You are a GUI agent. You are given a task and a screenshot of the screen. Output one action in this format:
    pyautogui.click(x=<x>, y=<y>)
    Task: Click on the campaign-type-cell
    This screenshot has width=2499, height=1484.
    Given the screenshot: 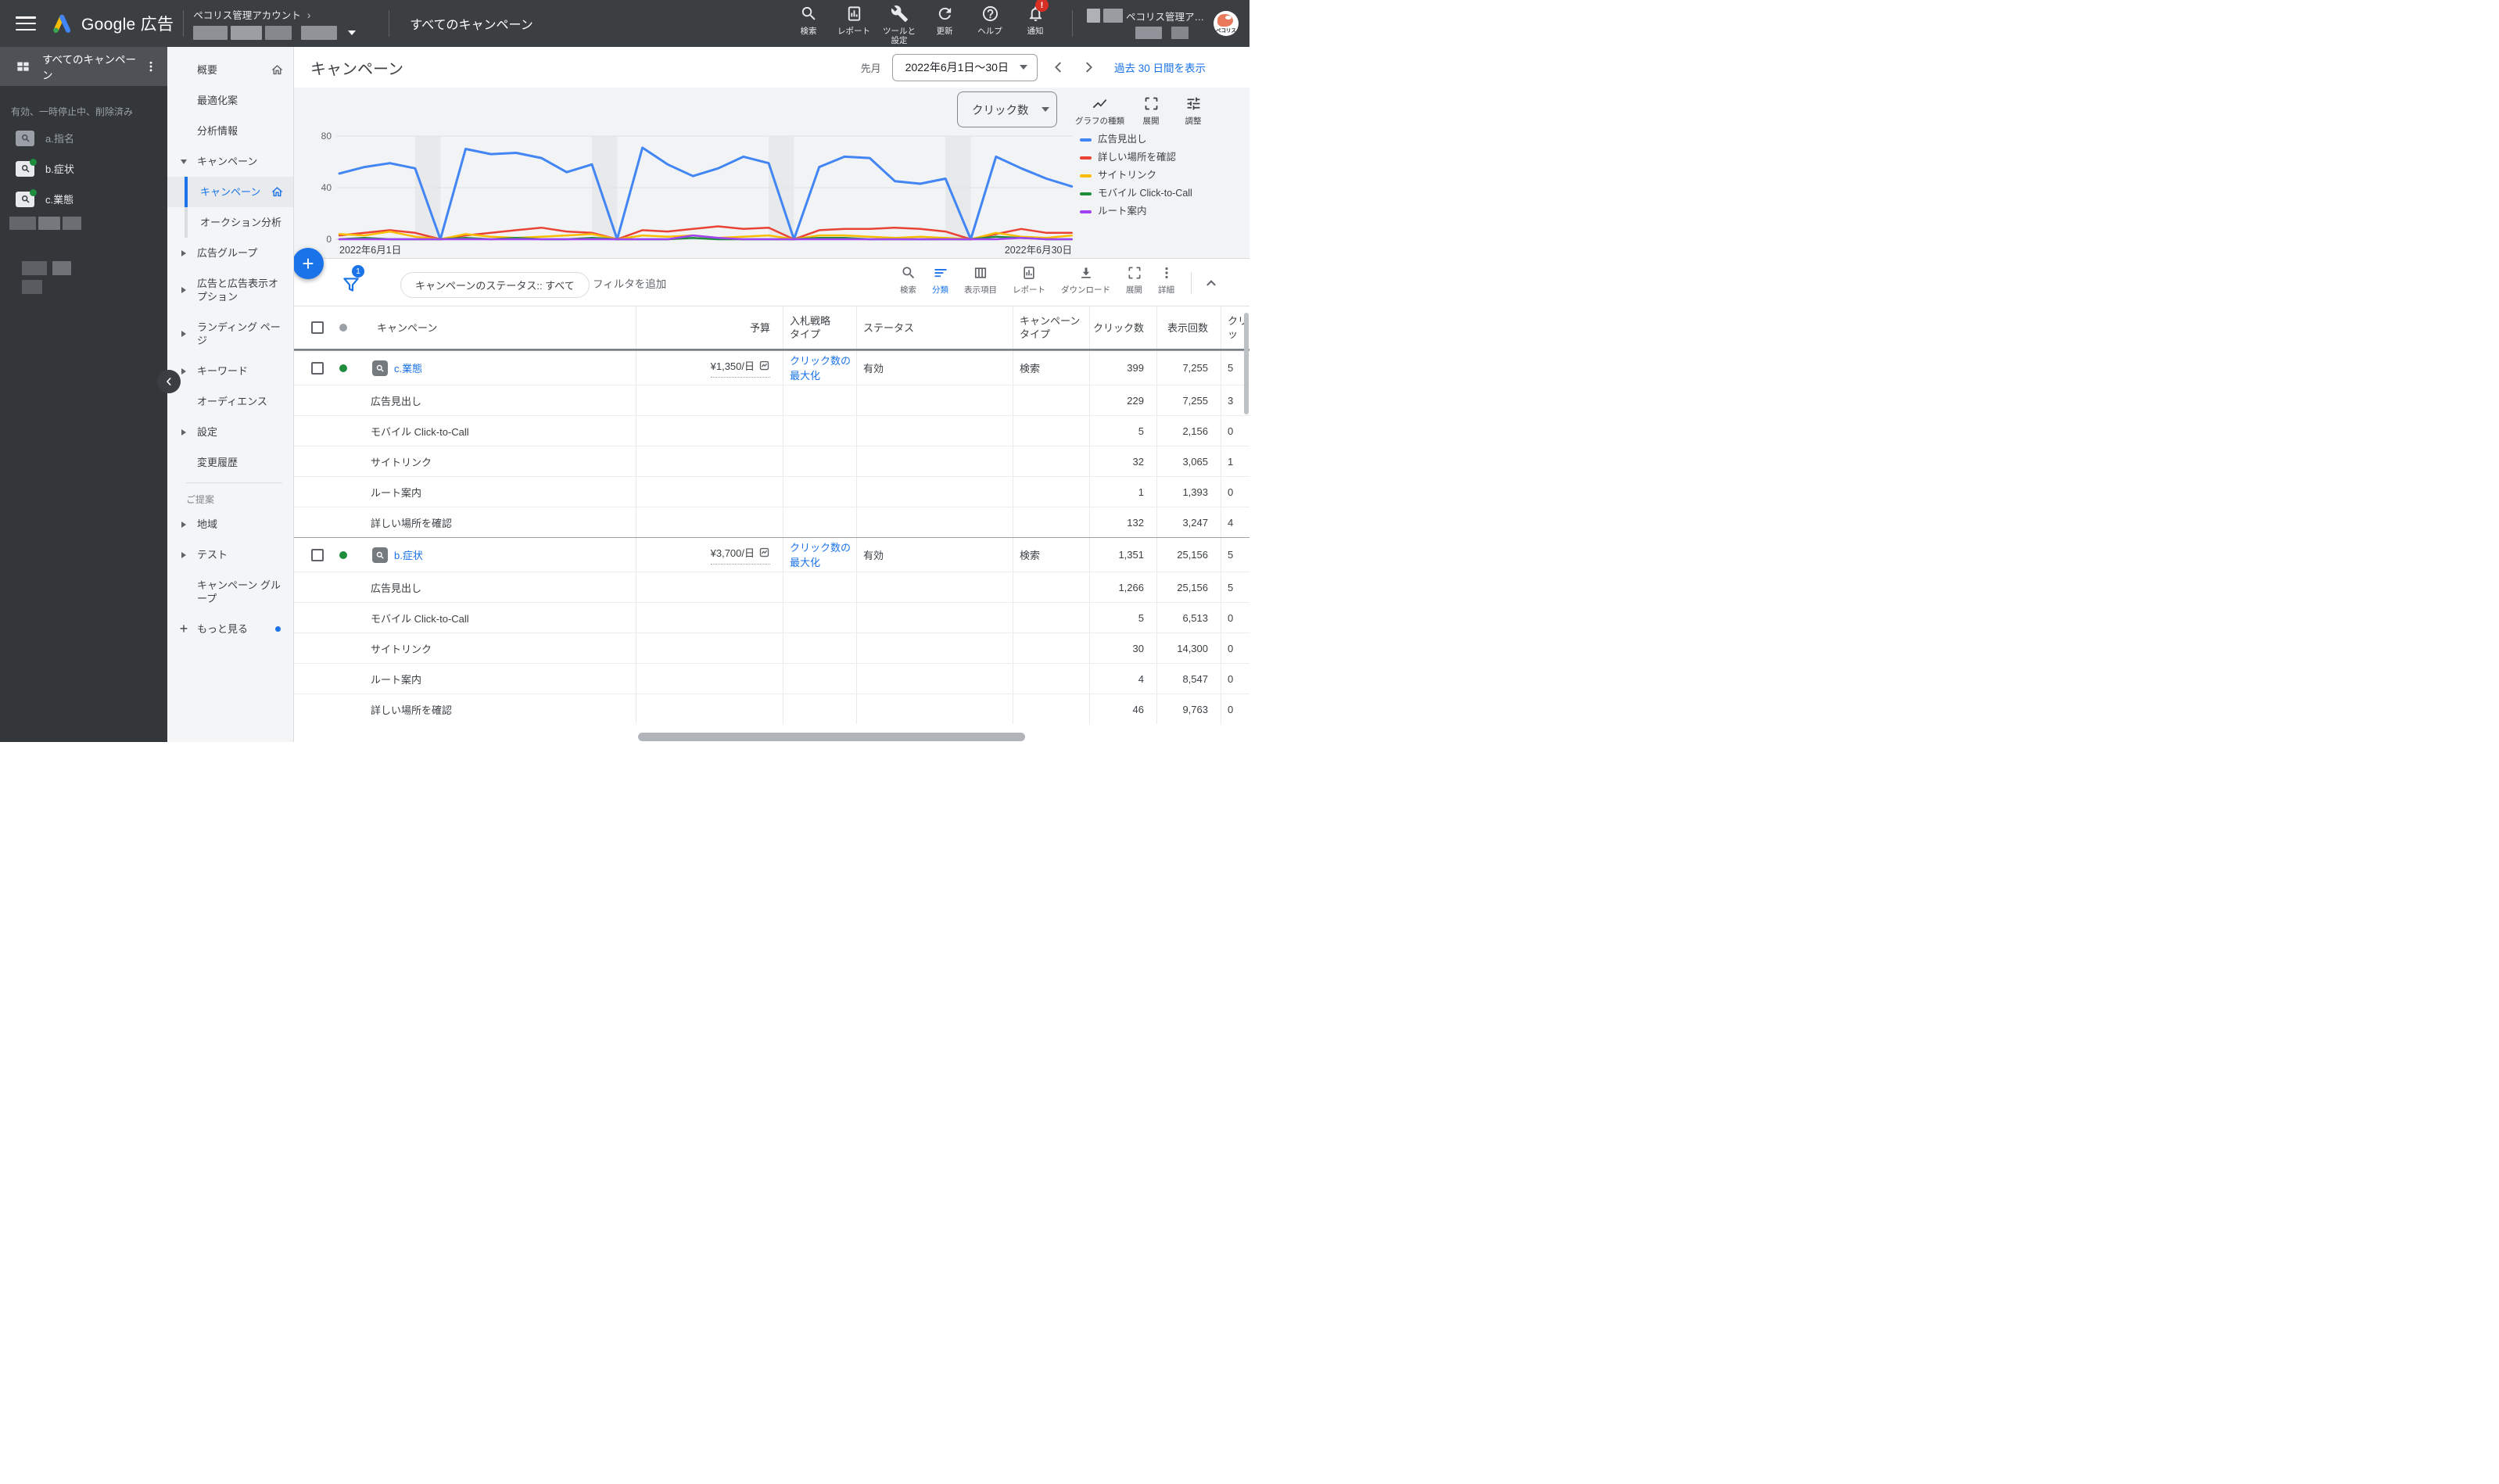 What is the action you would take?
    pyautogui.click(x=1051, y=431)
    